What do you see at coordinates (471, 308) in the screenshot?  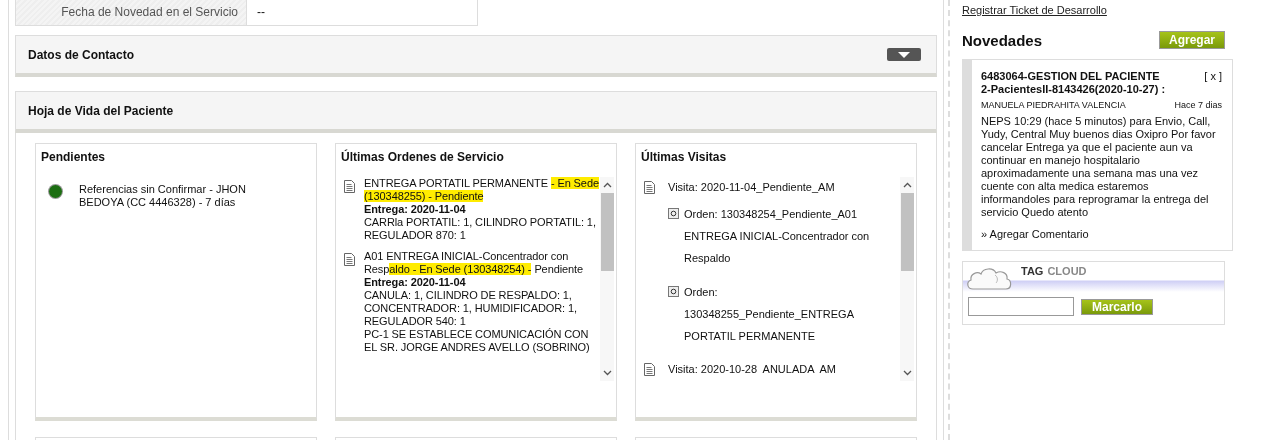 I see `order-details: CANULA: 1, CILINDRO DE RESPALDO: 1, CONCENTRADOR: 1, HUMIDIFICADOR: 1, REGULADOR 540: 1` at bounding box center [471, 308].